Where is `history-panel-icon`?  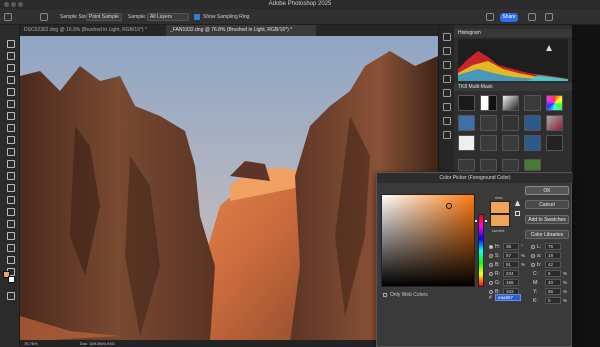
history-panel-icon is located at coordinates (447, 37).